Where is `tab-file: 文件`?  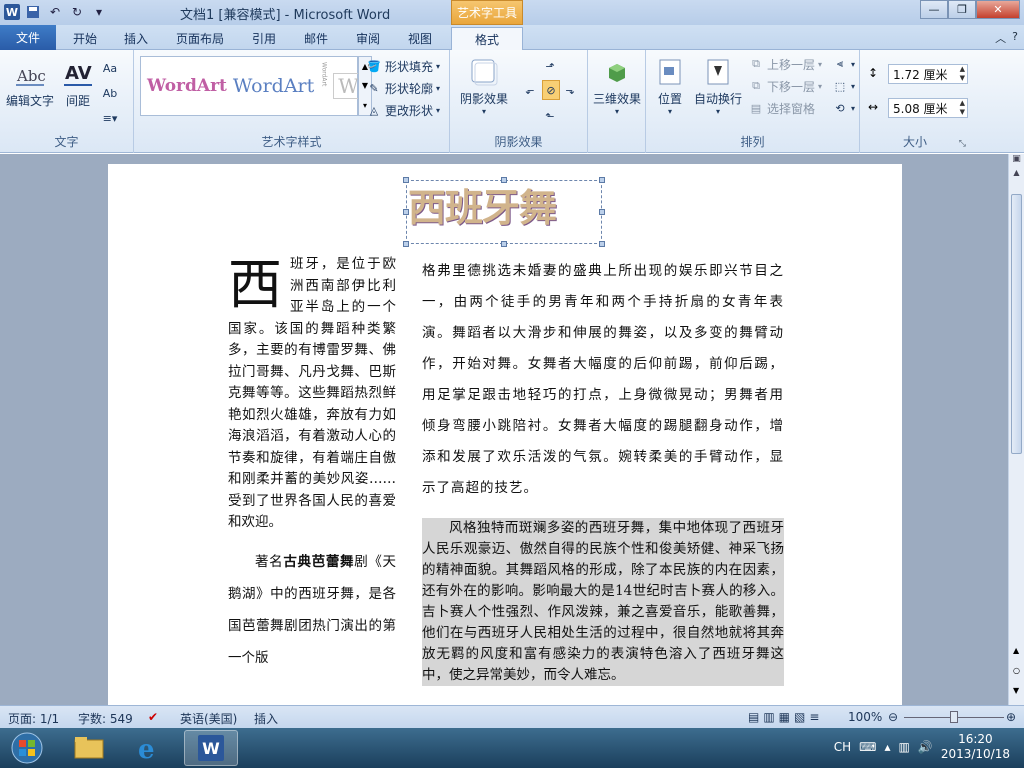
tab-file: 文件 is located at coordinates (28, 37).